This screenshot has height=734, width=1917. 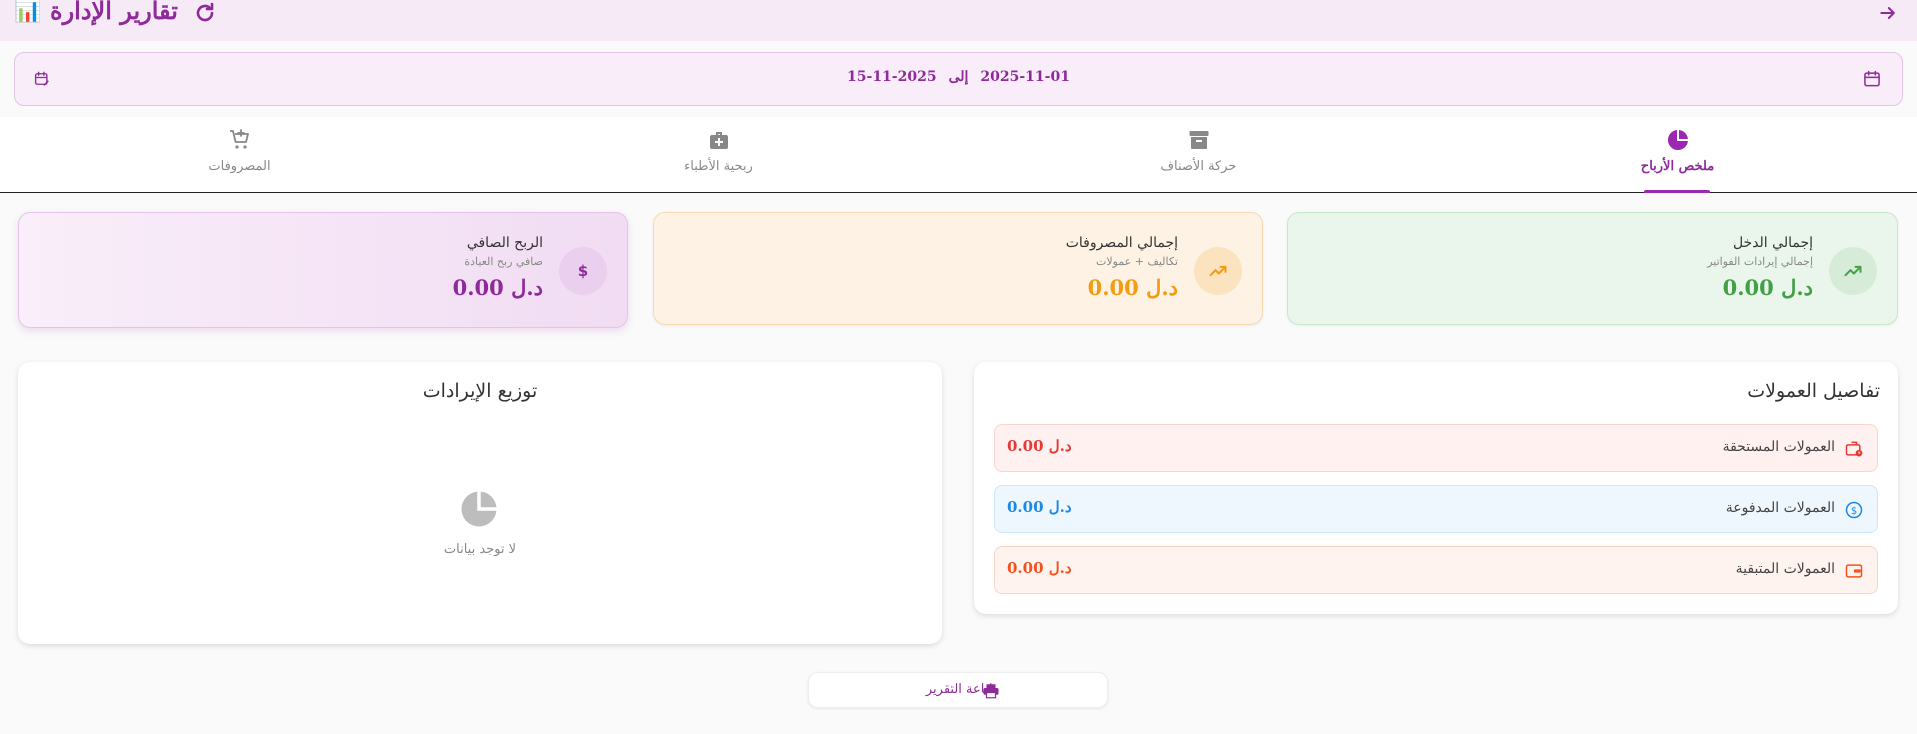 What do you see at coordinates (42, 79) in the screenshot?
I see `calendar-edit-icon` at bounding box center [42, 79].